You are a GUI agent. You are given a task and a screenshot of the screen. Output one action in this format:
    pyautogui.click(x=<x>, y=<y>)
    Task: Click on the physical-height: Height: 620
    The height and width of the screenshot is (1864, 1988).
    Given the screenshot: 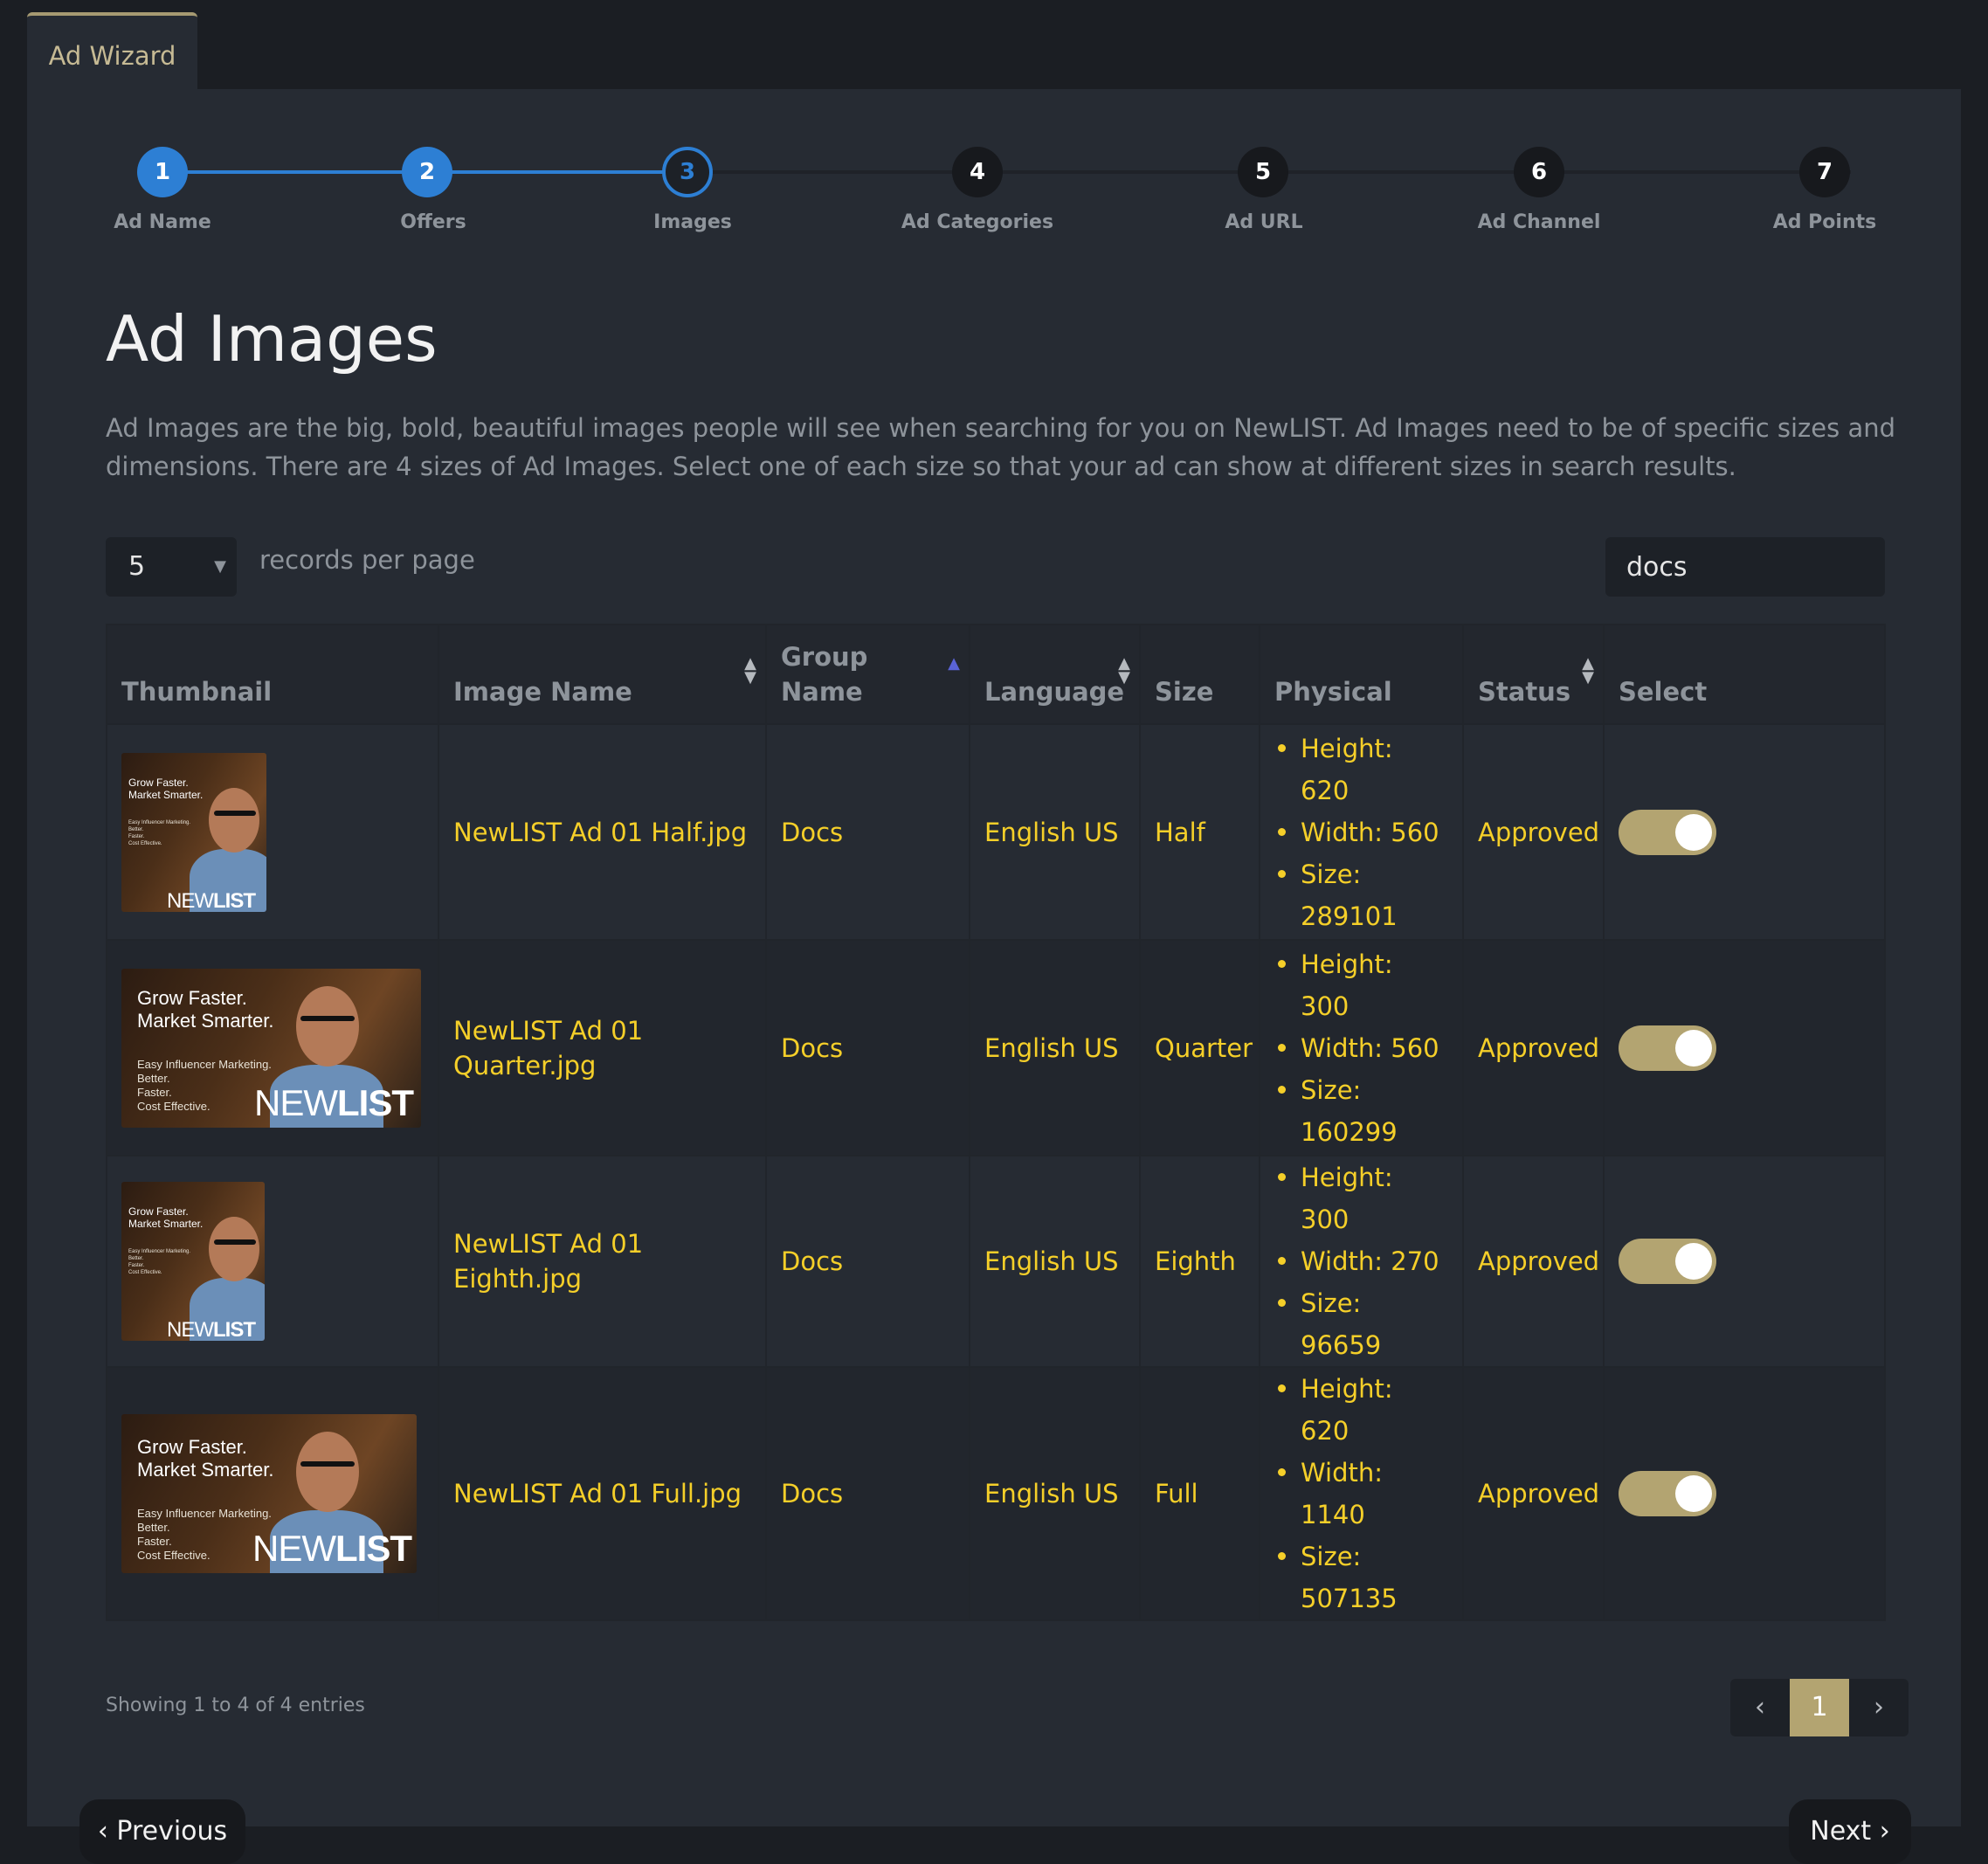 What is the action you would take?
    pyautogui.click(x=1362, y=1410)
    